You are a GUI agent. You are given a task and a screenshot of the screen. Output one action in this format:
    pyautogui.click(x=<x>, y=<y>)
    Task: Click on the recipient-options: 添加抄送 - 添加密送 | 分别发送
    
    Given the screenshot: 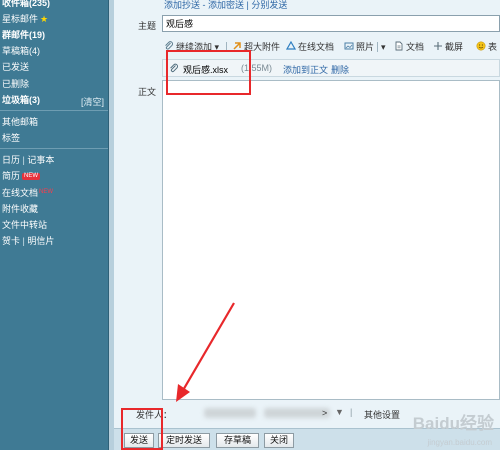 What is the action you would take?
    pyautogui.click(x=225, y=5)
    